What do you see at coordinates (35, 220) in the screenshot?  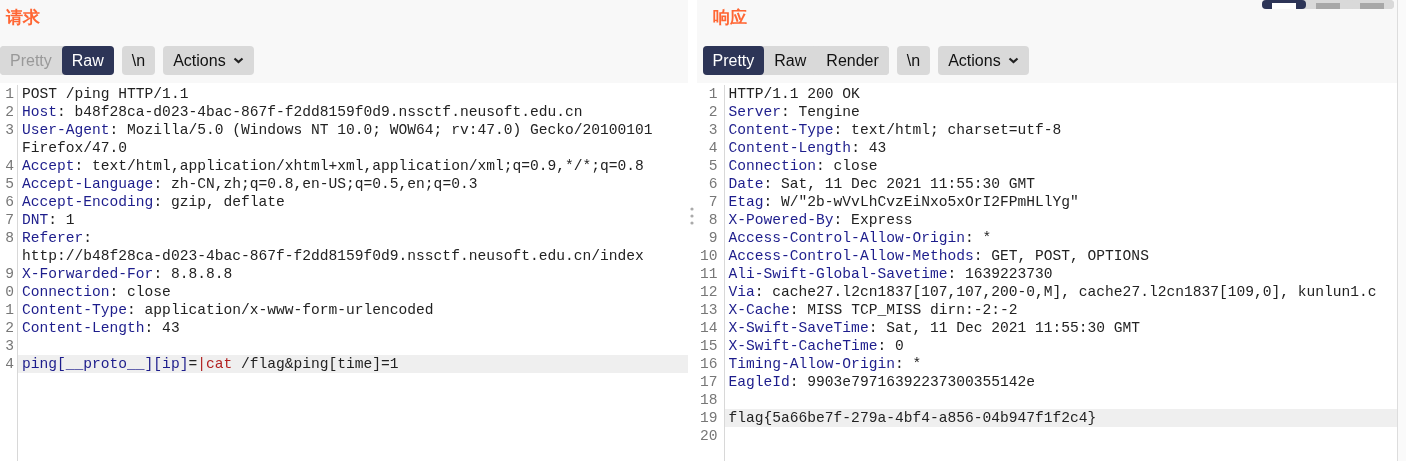 I see `code-text: DNT` at bounding box center [35, 220].